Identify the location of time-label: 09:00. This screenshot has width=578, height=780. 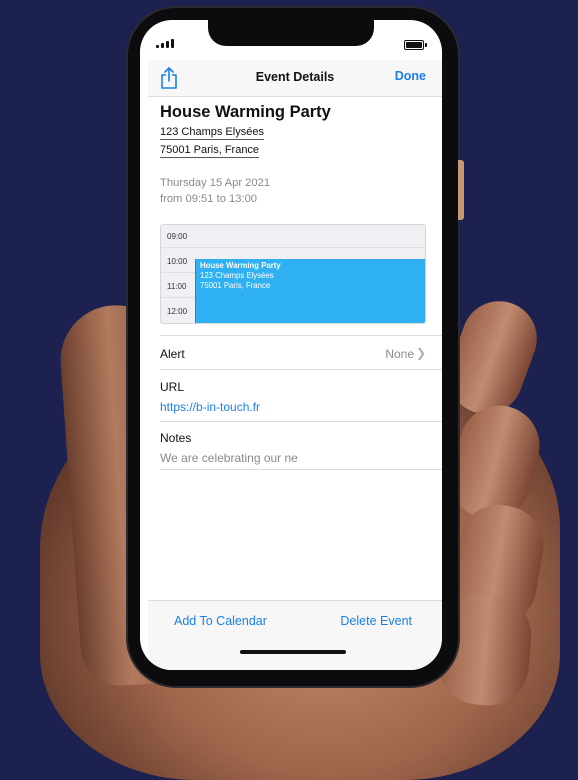
(177, 236).